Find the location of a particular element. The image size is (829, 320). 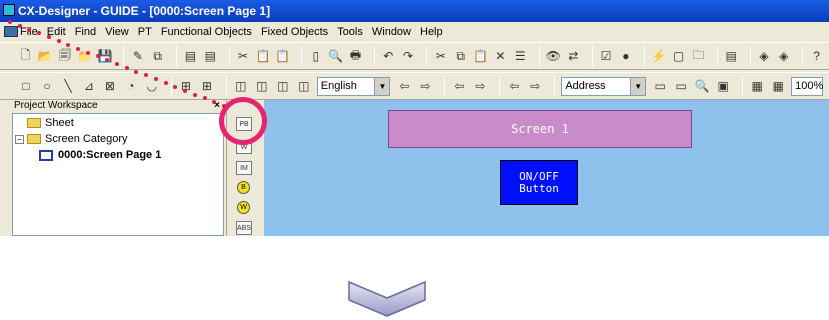

csv-export-icon: ▤ is located at coordinates (210, 56).